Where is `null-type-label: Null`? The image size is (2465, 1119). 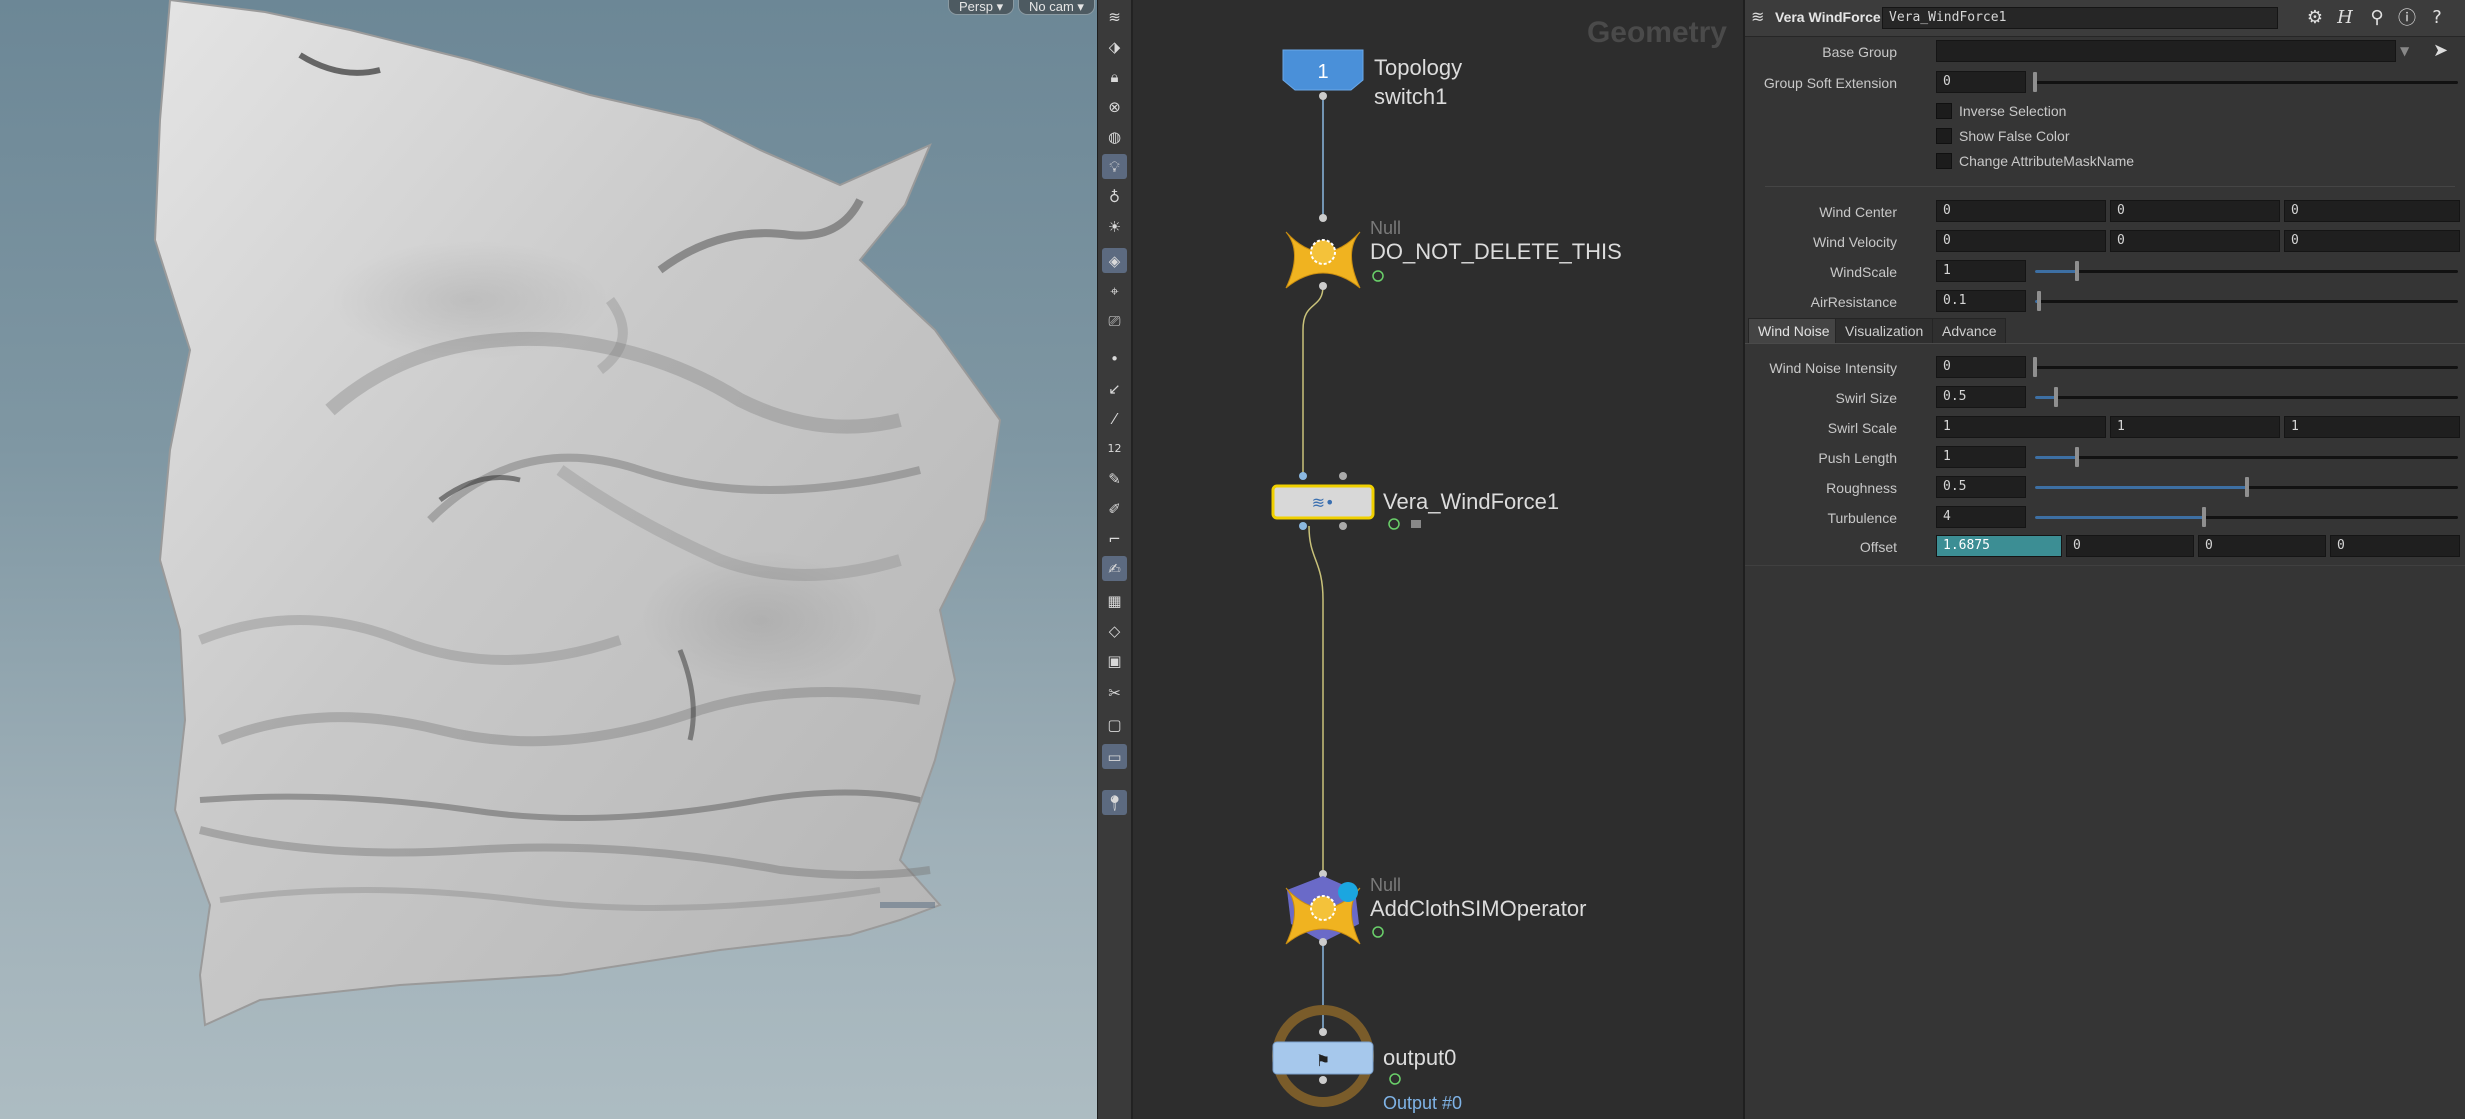
null-type-label: Null is located at coordinates (1386, 228).